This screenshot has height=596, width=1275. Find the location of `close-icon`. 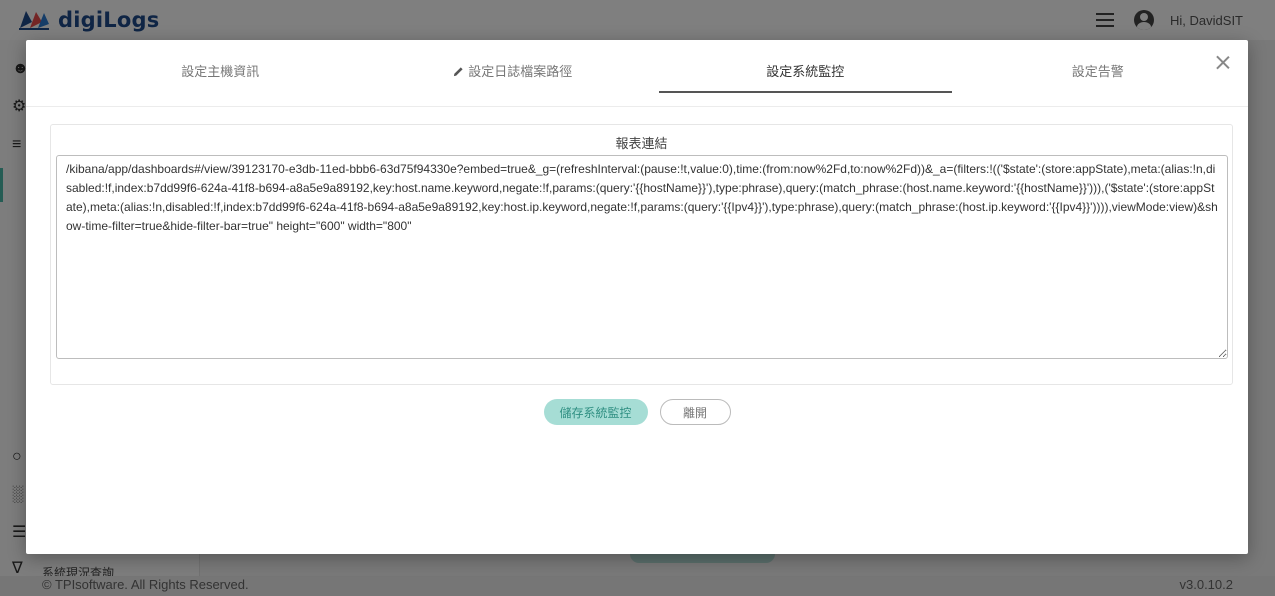

close-icon is located at coordinates (1223, 63).